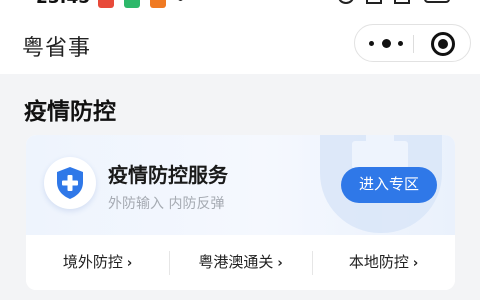  What do you see at coordinates (236, 262) in the screenshot?
I see `link-label: 粤港澳通关` at bounding box center [236, 262].